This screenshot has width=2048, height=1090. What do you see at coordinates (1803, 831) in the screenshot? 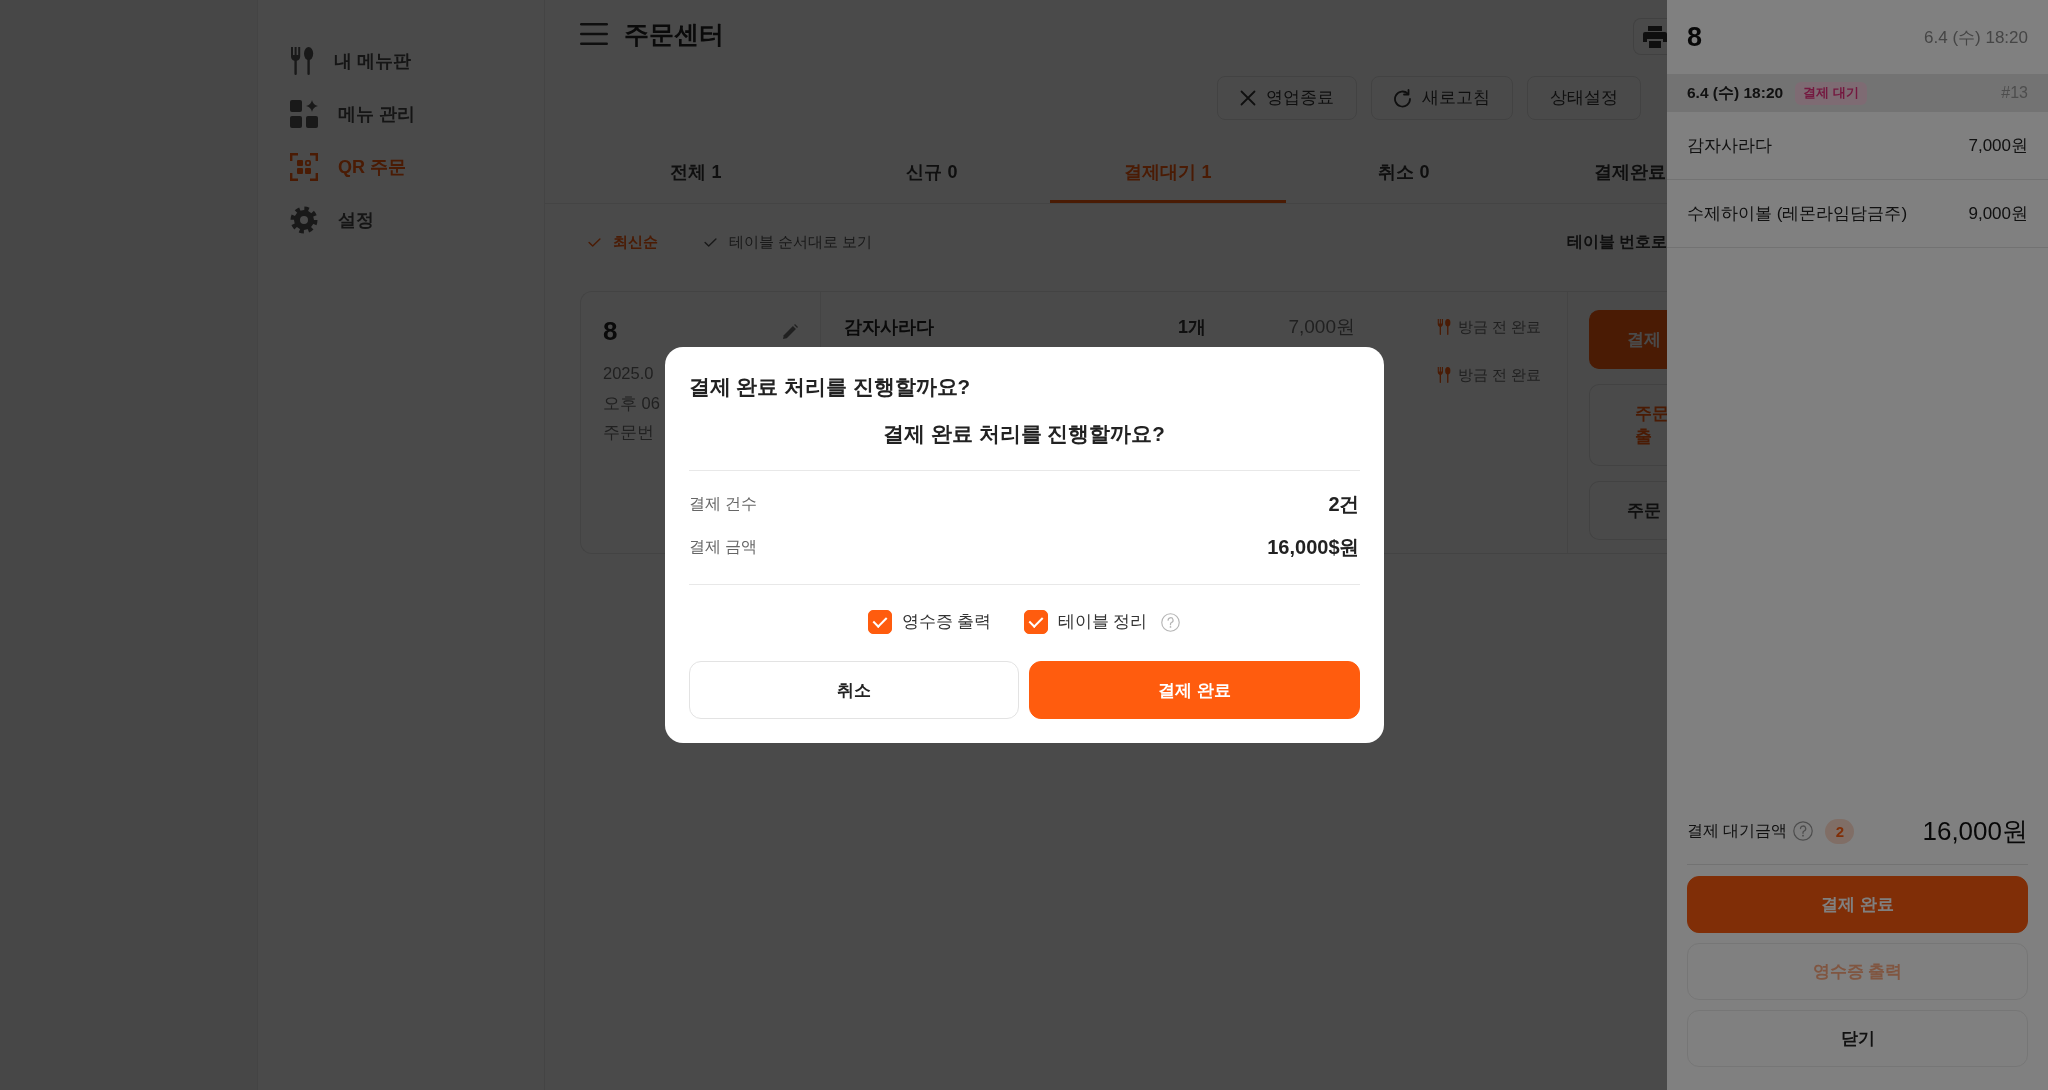
I see `help-icon` at bounding box center [1803, 831].